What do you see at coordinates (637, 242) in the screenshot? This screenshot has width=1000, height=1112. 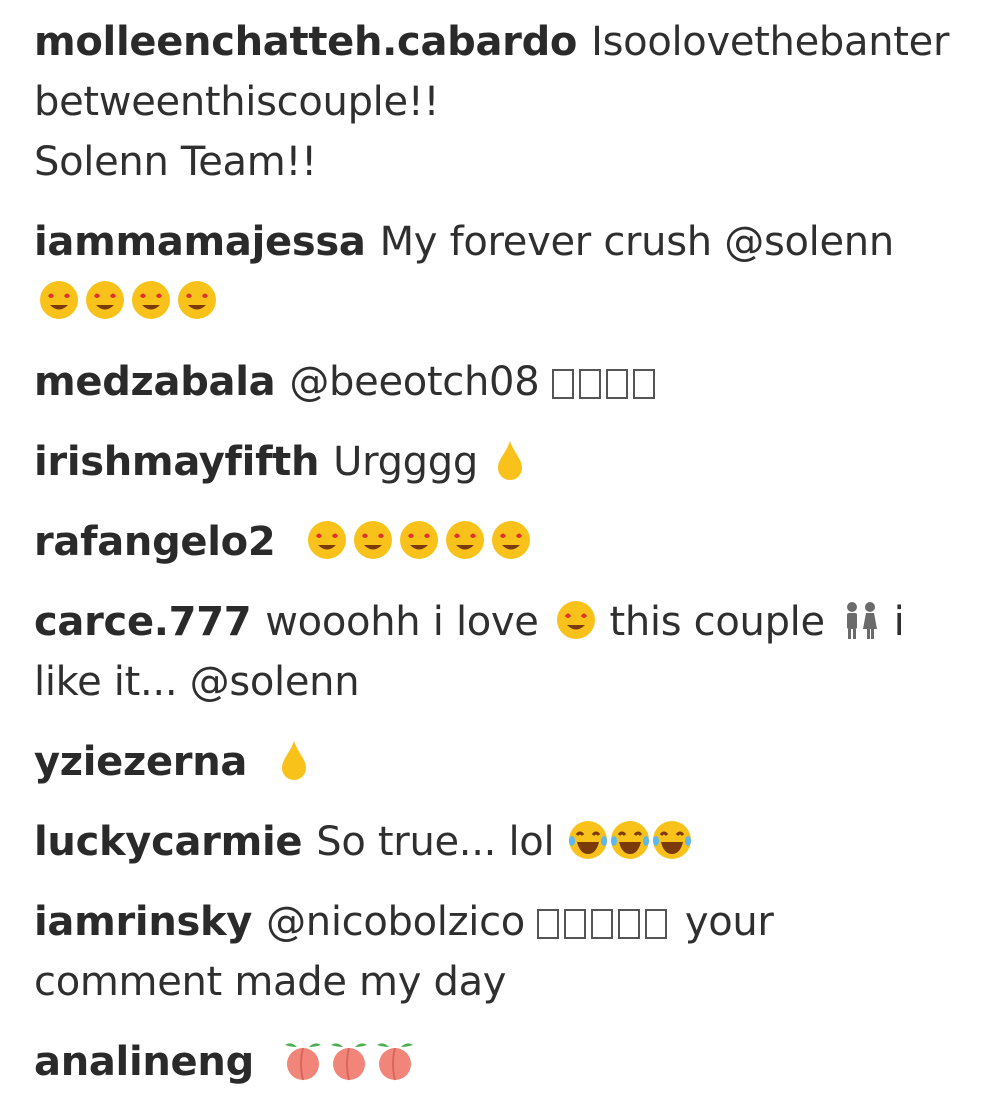 I see `comment-text: My forever crush @solenn` at bounding box center [637, 242].